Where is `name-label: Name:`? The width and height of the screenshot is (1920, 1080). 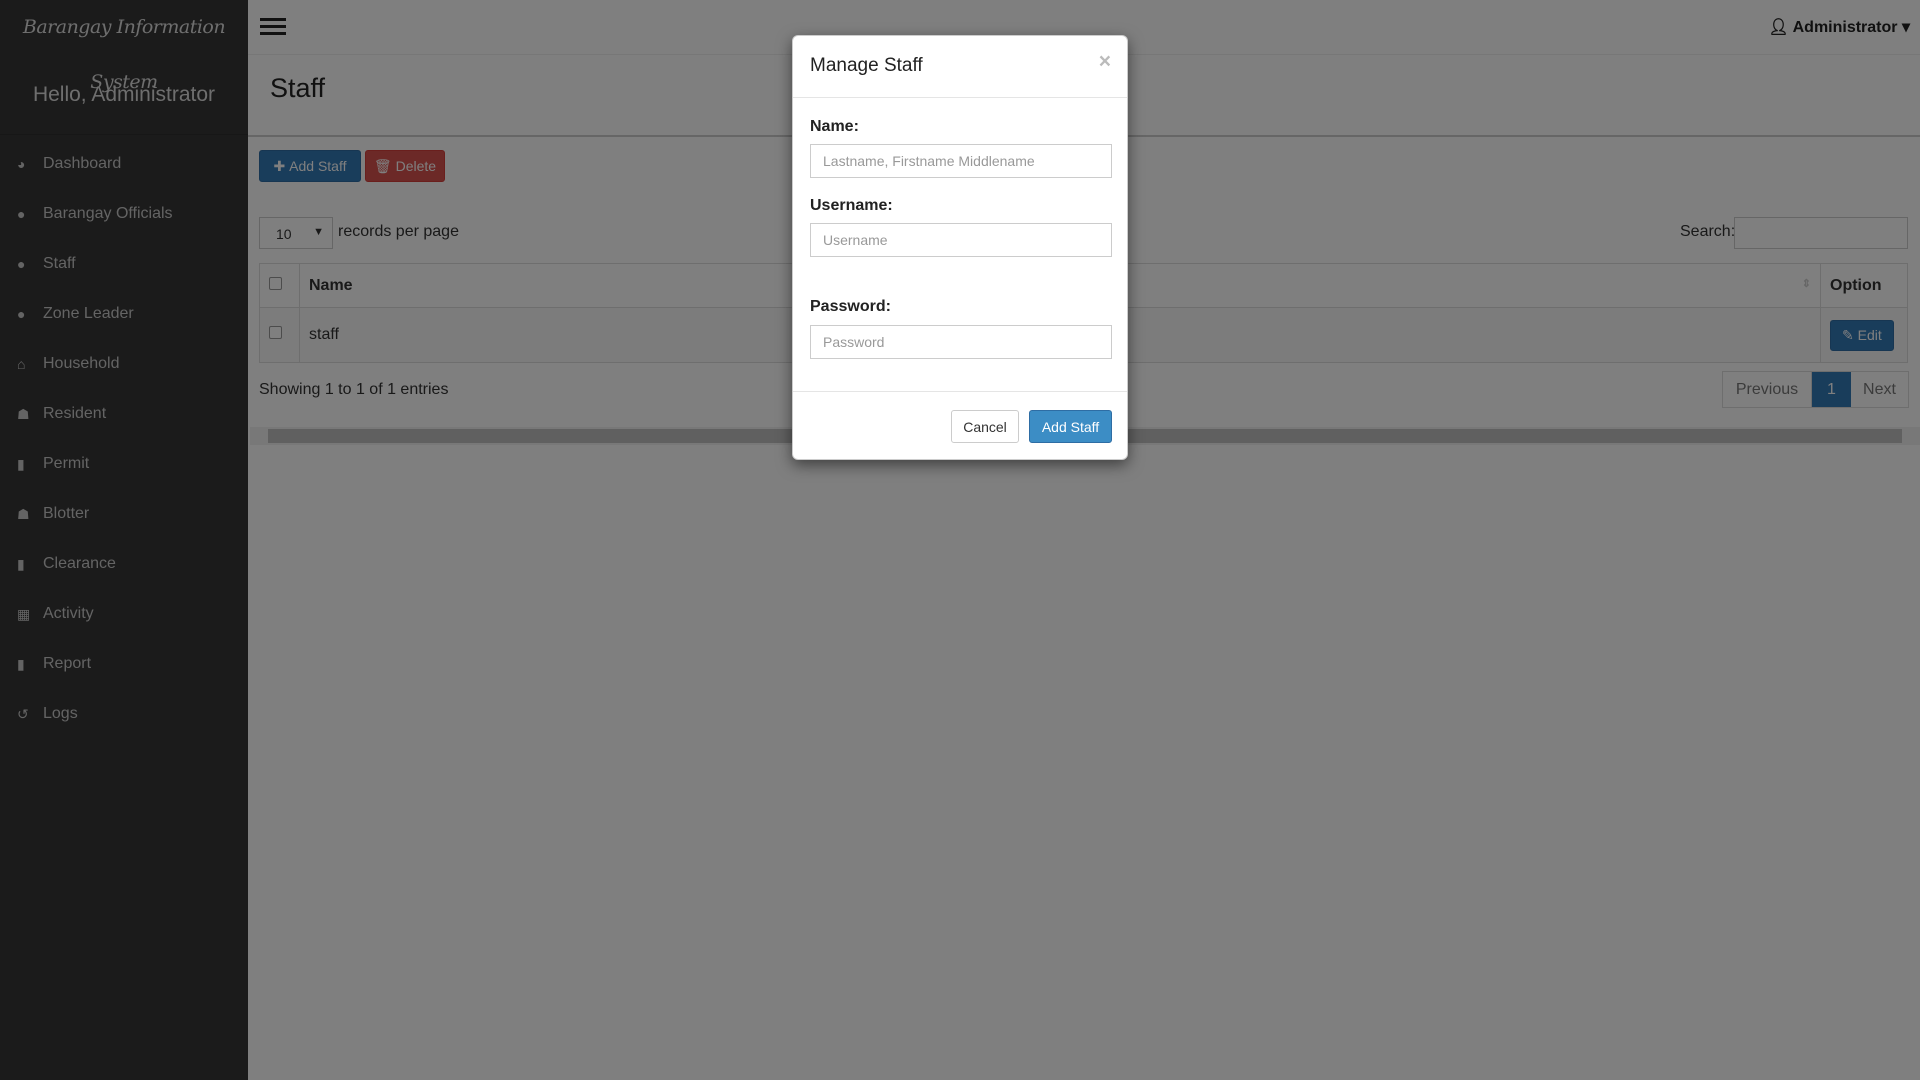 name-label: Name: is located at coordinates (834, 126).